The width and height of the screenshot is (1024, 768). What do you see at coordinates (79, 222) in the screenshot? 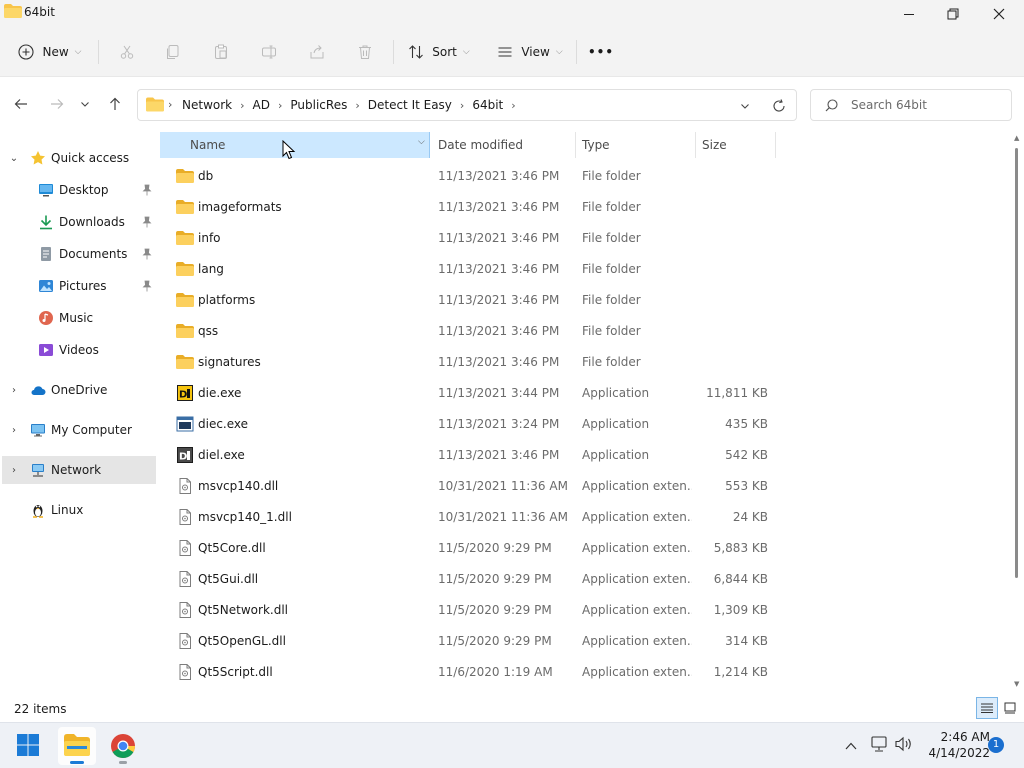
I see `sidebar-item-downloads: Downloads` at bounding box center [79, 222].